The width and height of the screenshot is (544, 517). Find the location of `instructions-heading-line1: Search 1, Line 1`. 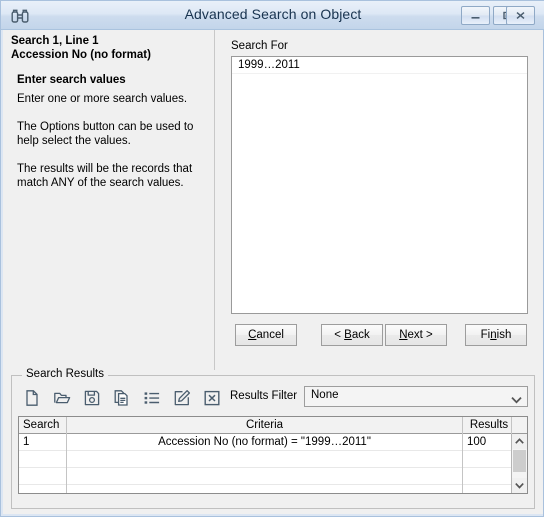

instructions-heading-line1: Search 1, Line 1 is located at coordinates (55, 41).